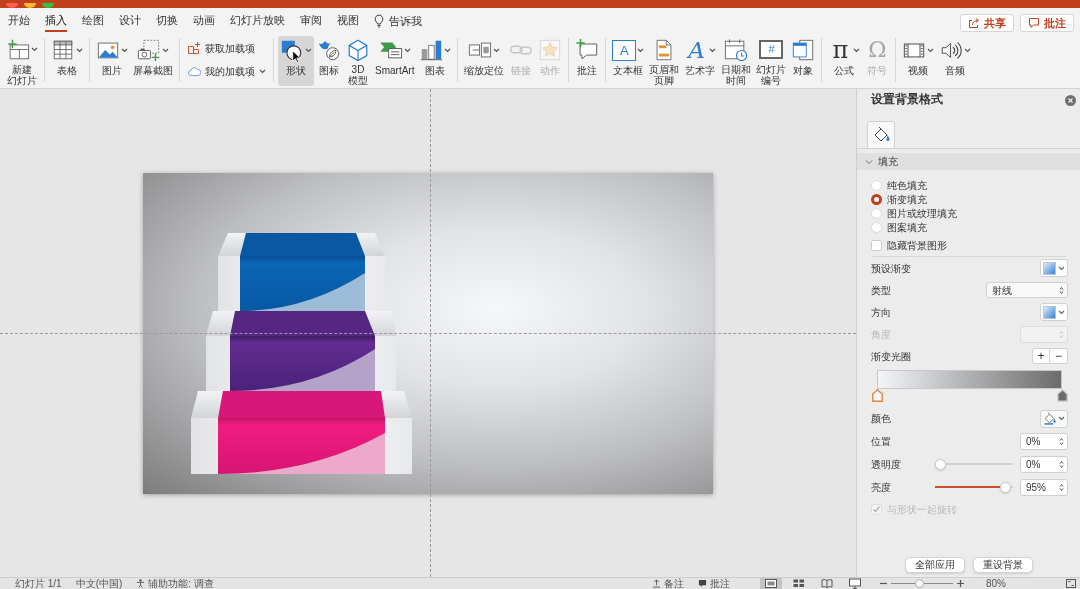  What do you see at coordinates (624, 50) in the screenshot?
I see `text-box-icon: A` at bounding box center [624, 50].